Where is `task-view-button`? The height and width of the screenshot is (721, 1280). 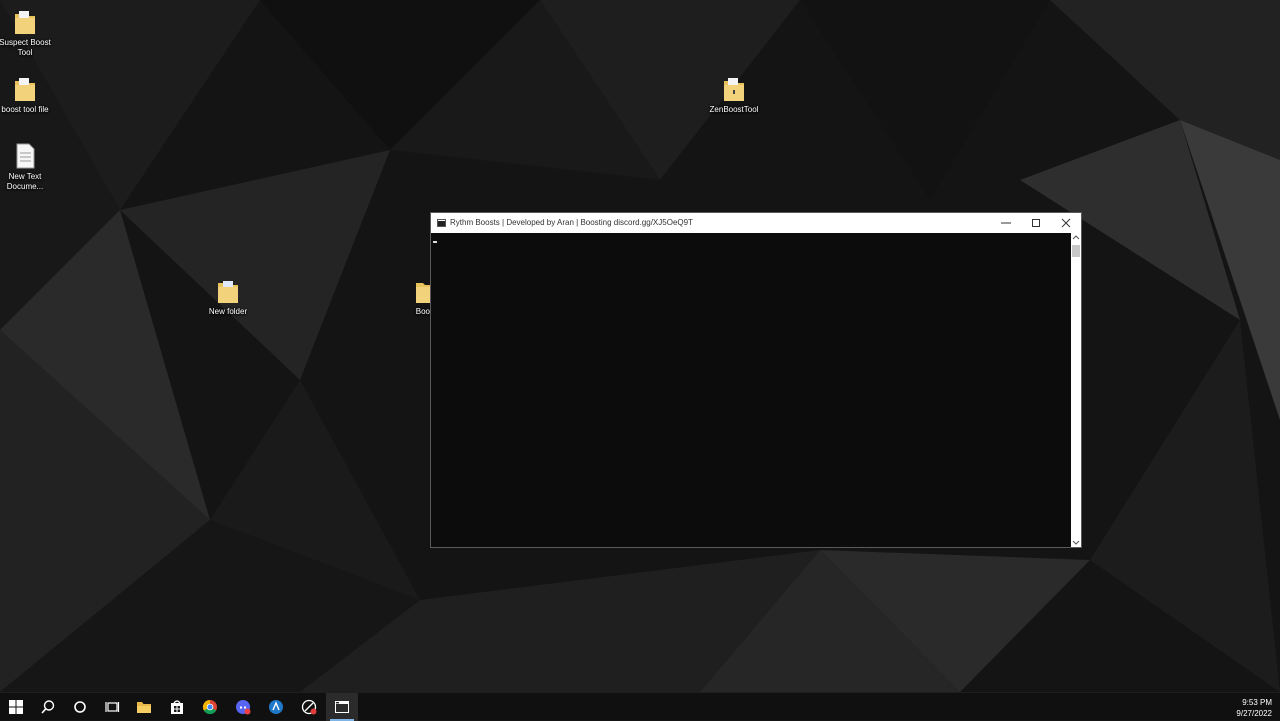 task-view-button is located at coordinates (112, 707).